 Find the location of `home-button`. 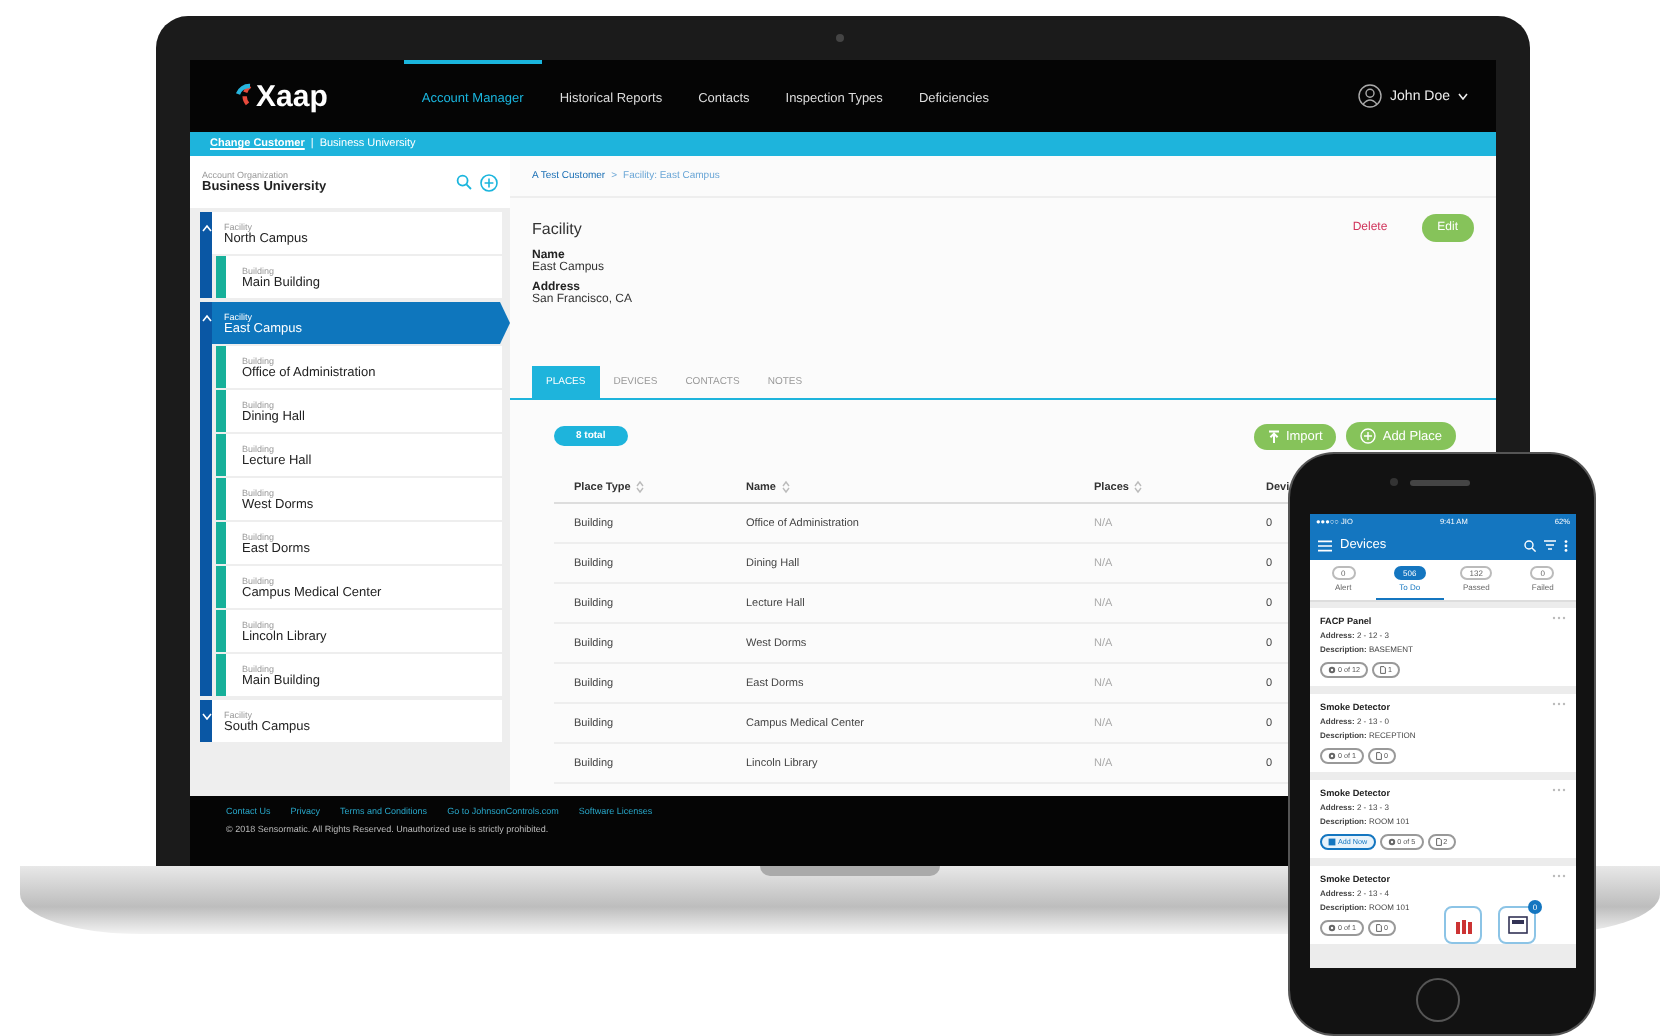

home-button is located at coordinates (1438, 1000).